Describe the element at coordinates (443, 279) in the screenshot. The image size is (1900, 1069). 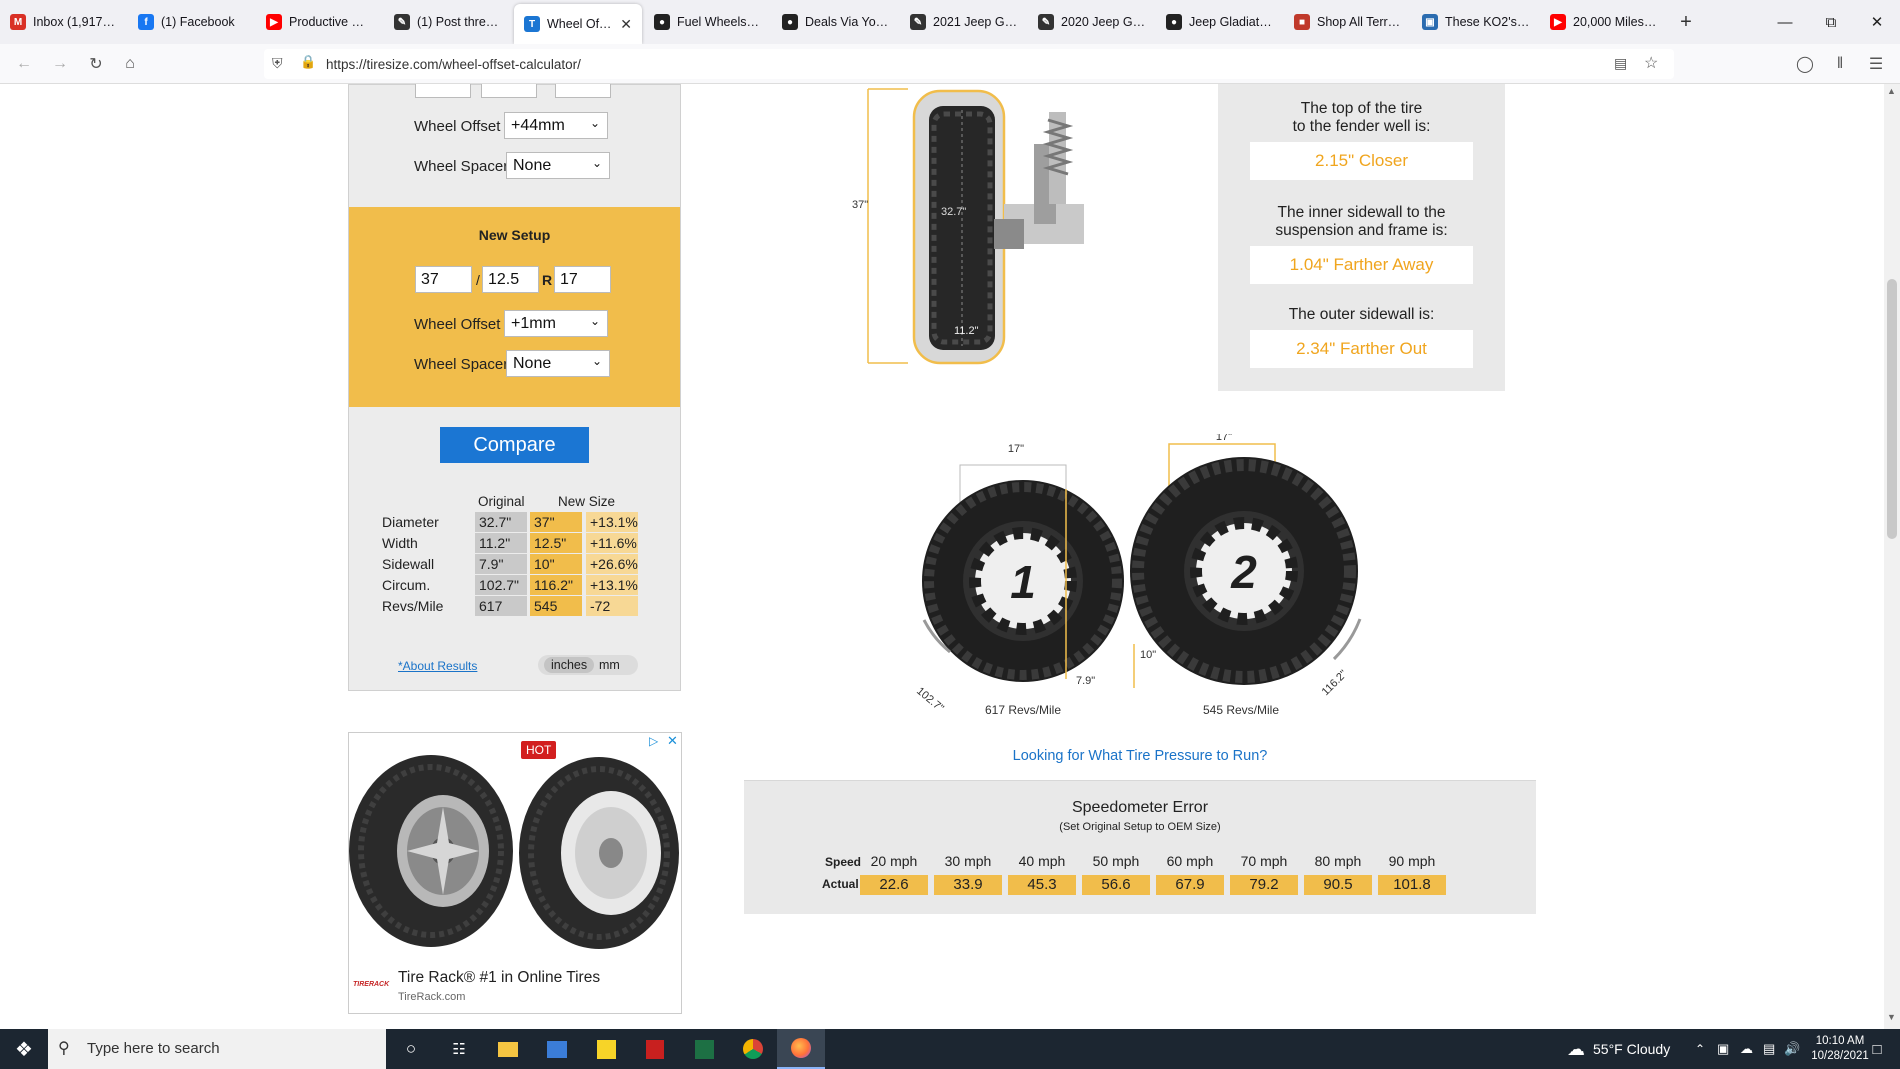
I see `new-diameter-input: 37` at that location.